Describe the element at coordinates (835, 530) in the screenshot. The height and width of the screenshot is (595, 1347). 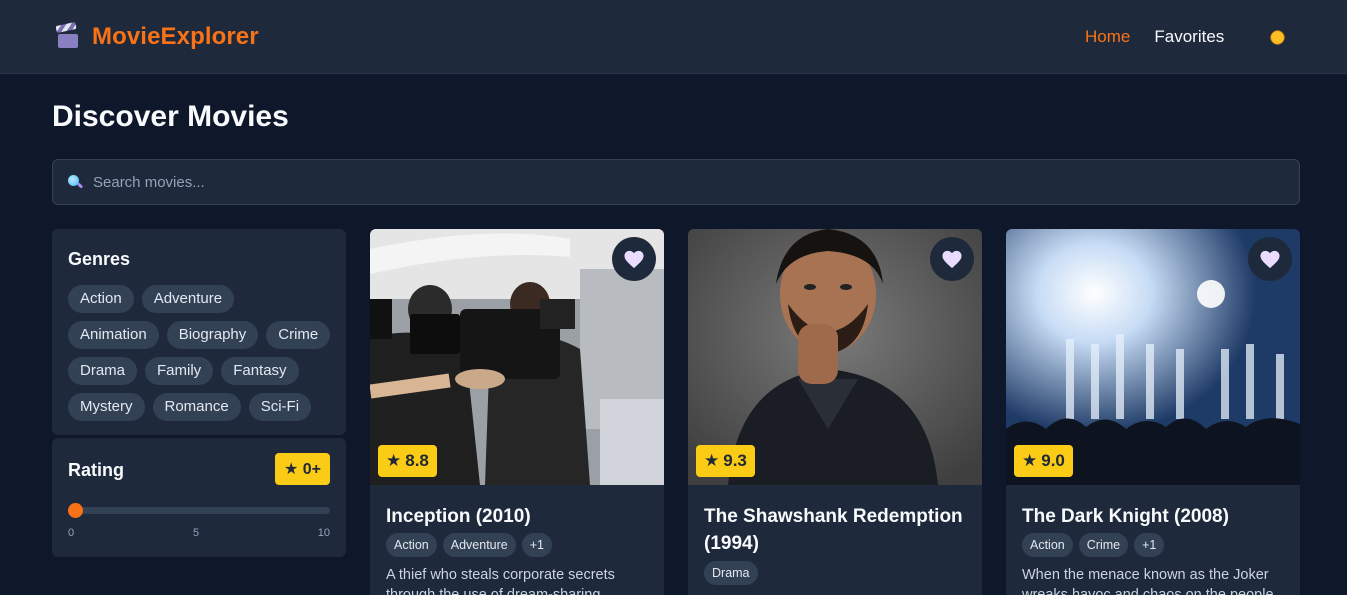
I see `movie-title: The Shawshank Redemption (1994)` at that location.